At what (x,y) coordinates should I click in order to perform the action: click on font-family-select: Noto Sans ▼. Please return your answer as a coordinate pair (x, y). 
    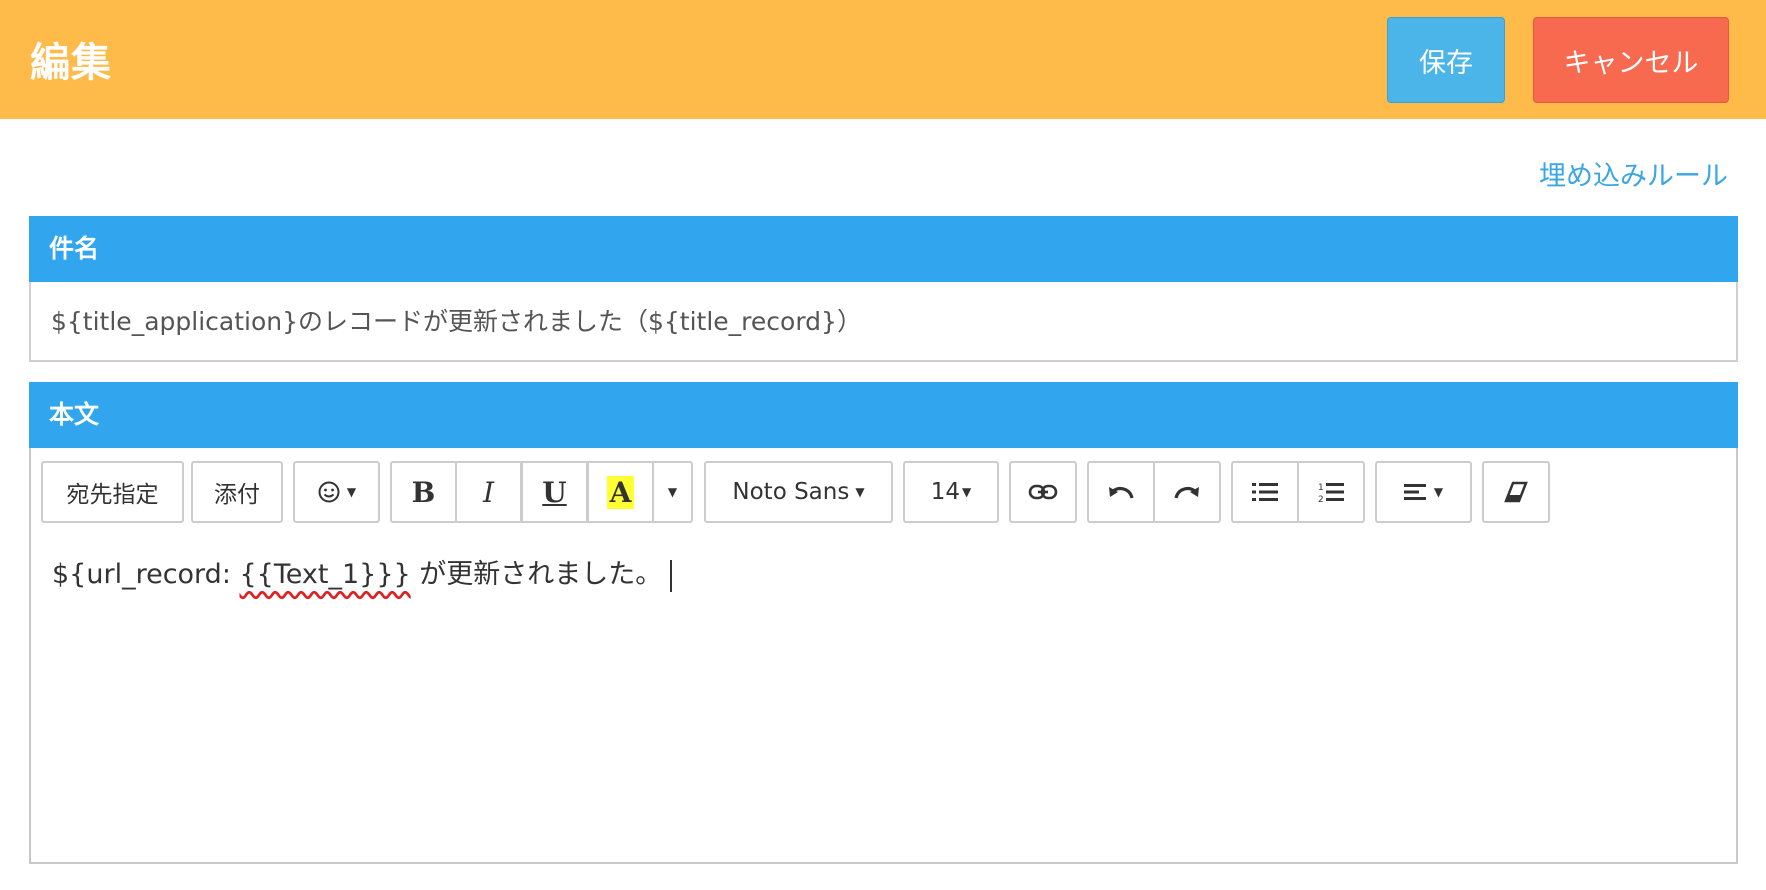
    Looking at the image, I should click on (798, 492).